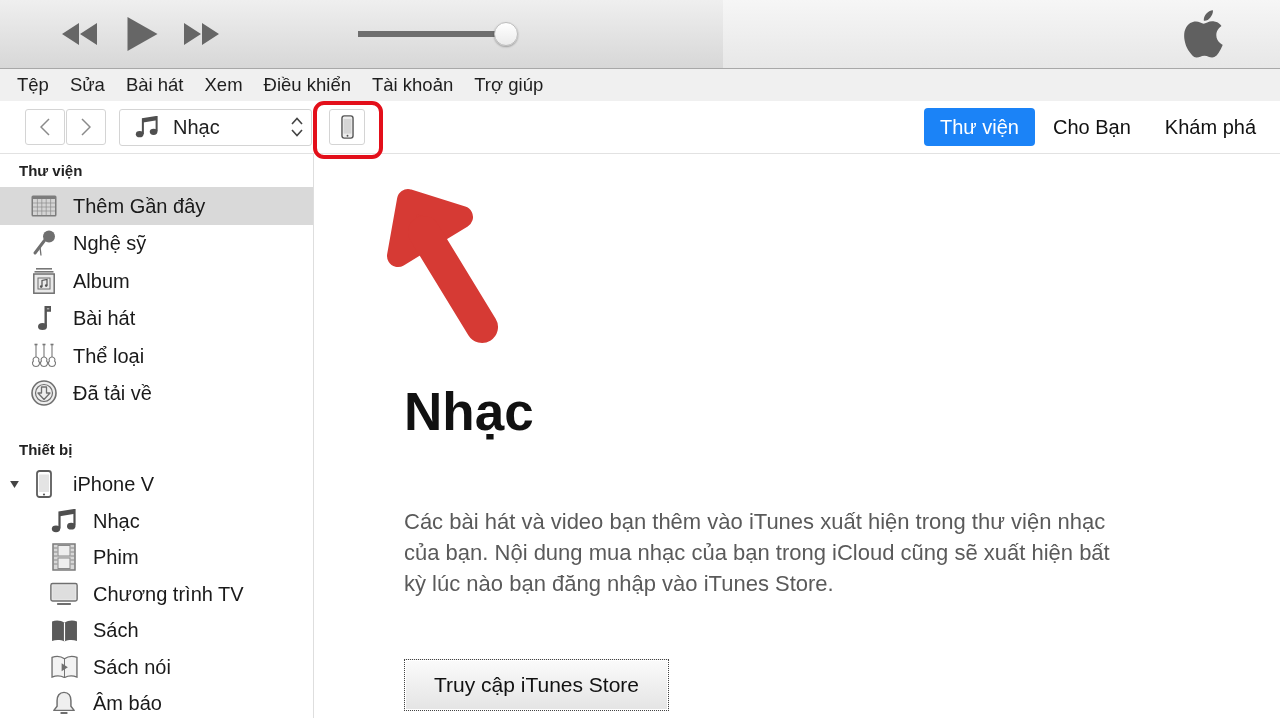  I want to click on download-icon, so click(44, 393).